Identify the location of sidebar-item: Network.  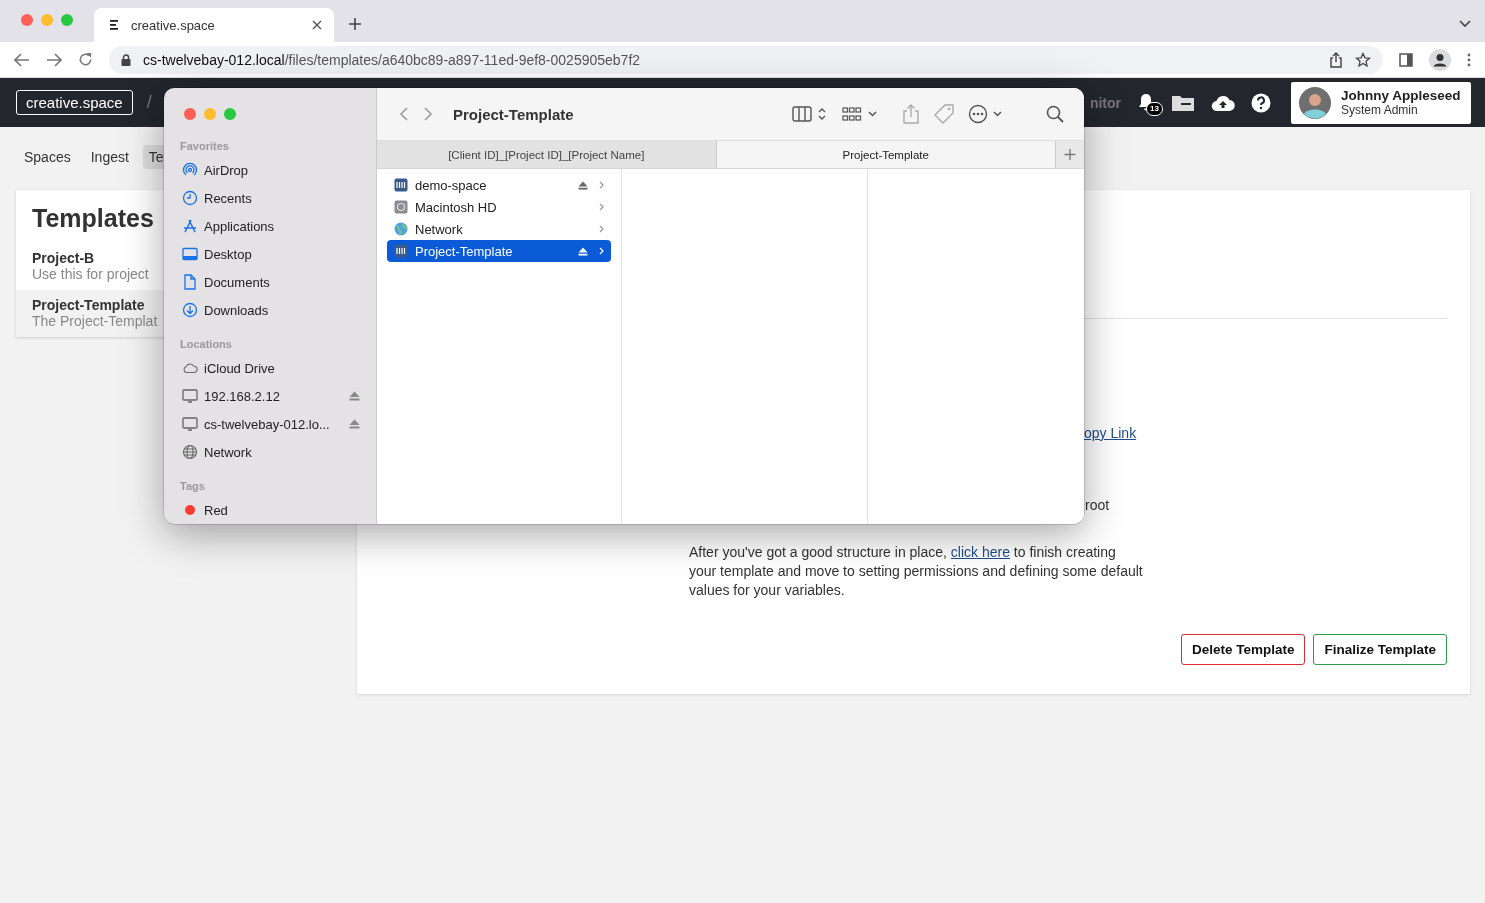
(270, 452).